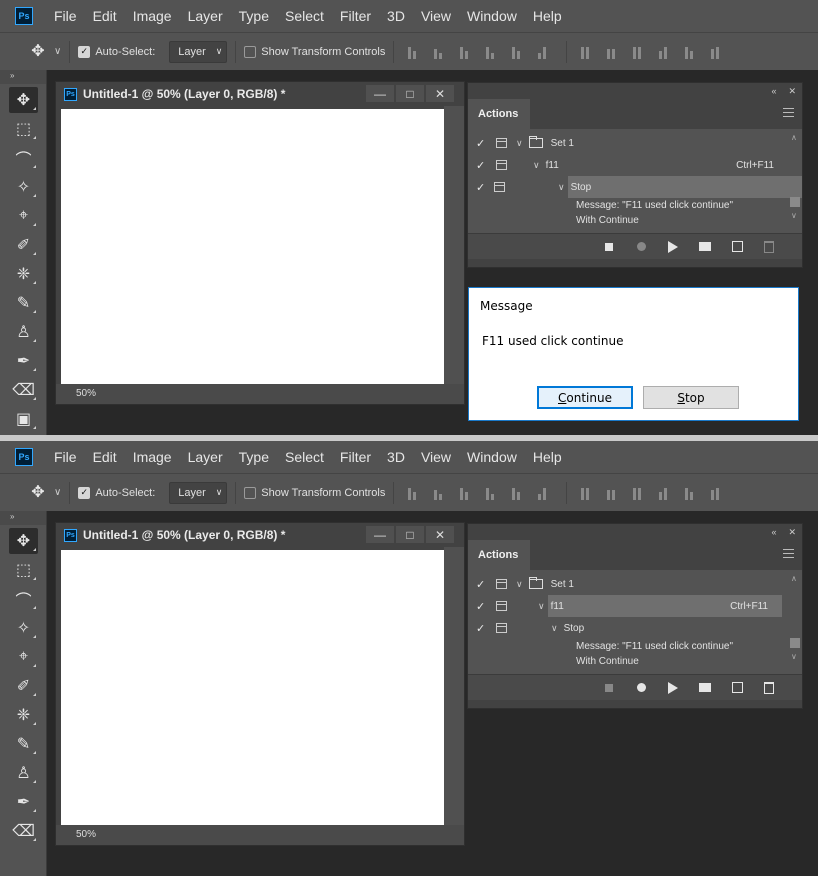 This screenshot has height=876, width=818. Describe the element at coordinates (415, 493) in the screenshot. I see `align-top-icon` at that location.